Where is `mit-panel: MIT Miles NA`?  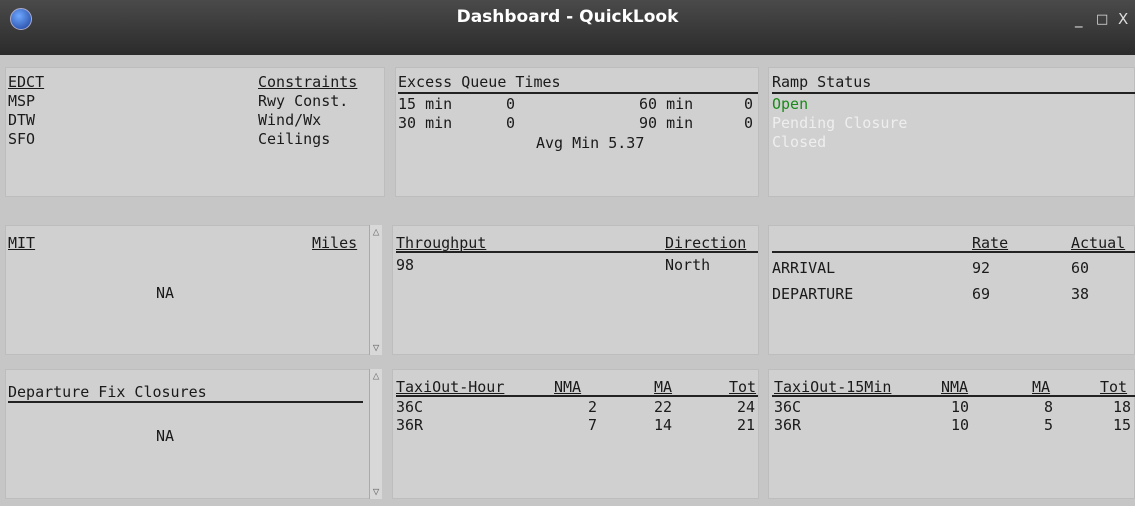
mit-panel: MIT Miles NA is located at coordinates (193, 290).